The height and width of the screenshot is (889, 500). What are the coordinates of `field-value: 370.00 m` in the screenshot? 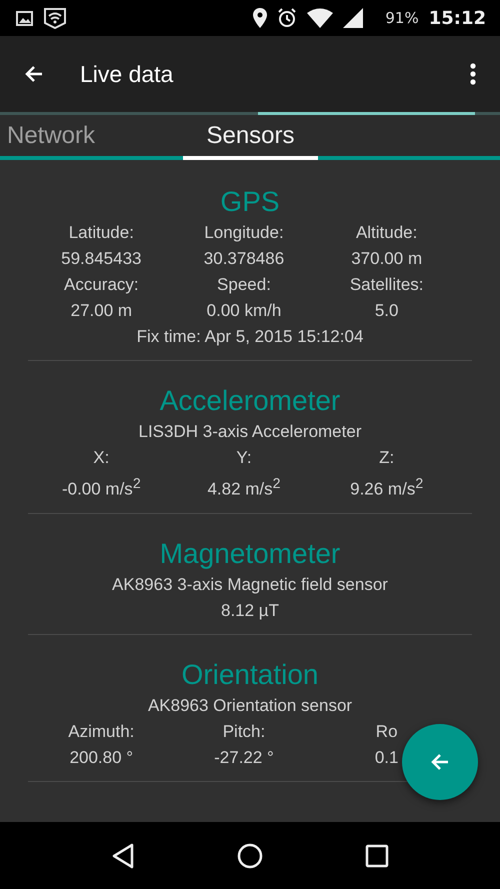 It's located at (386, 259).